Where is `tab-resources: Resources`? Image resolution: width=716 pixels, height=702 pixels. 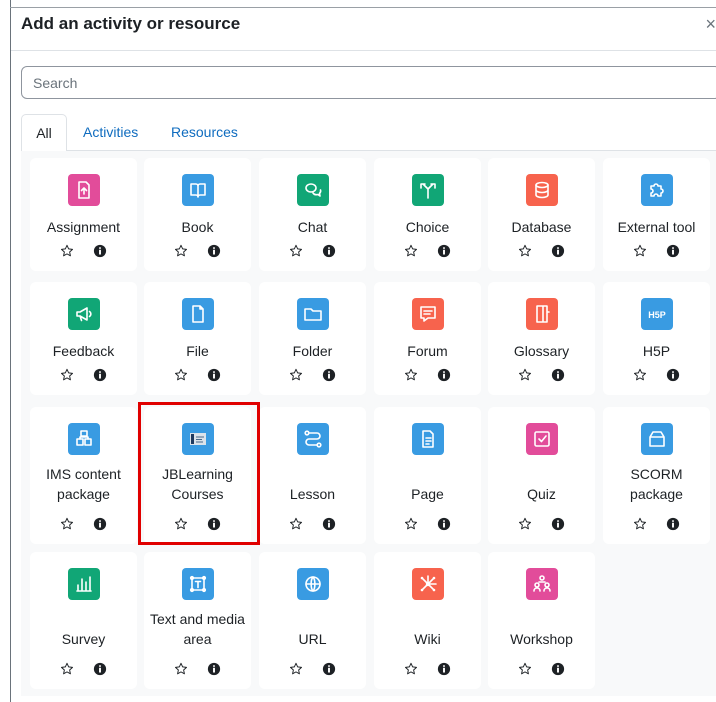
tab-resources: Resources is located at coordinates (204, 132).